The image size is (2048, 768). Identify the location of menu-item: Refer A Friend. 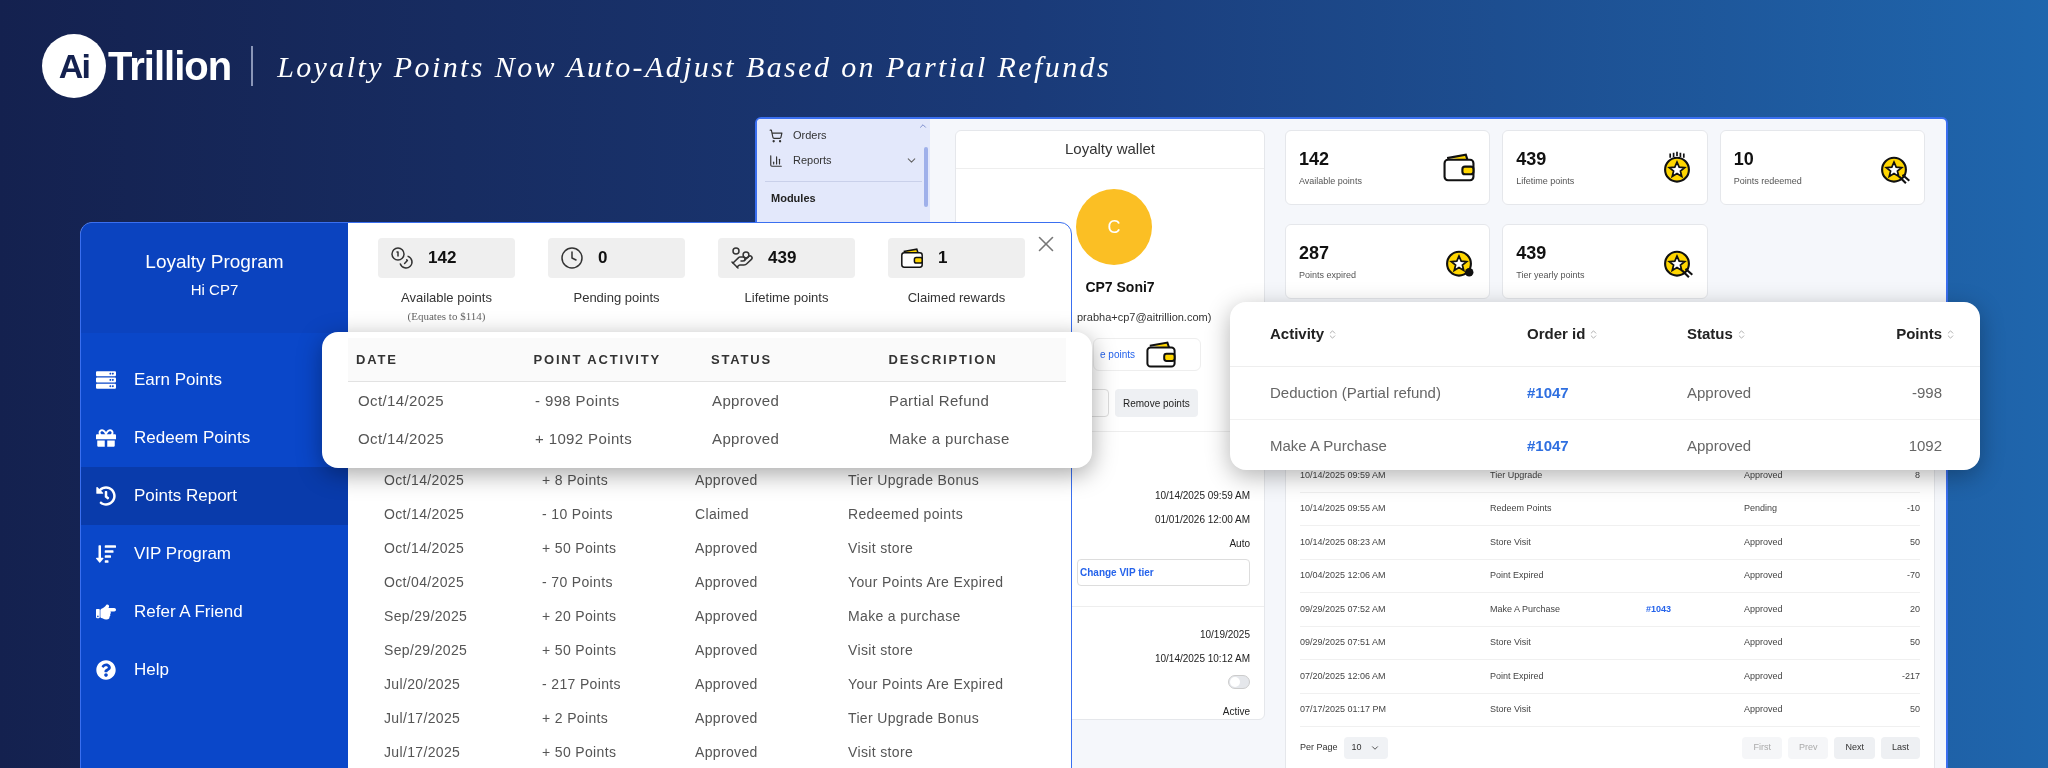
(214, 612).